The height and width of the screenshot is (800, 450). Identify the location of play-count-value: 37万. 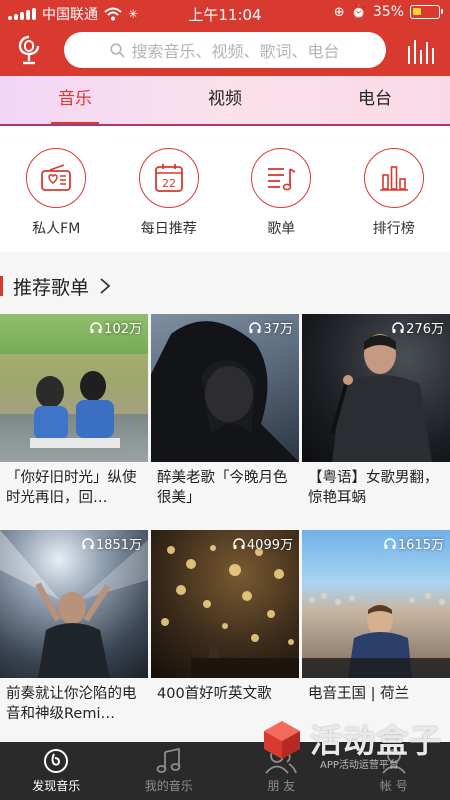
(278, 329).